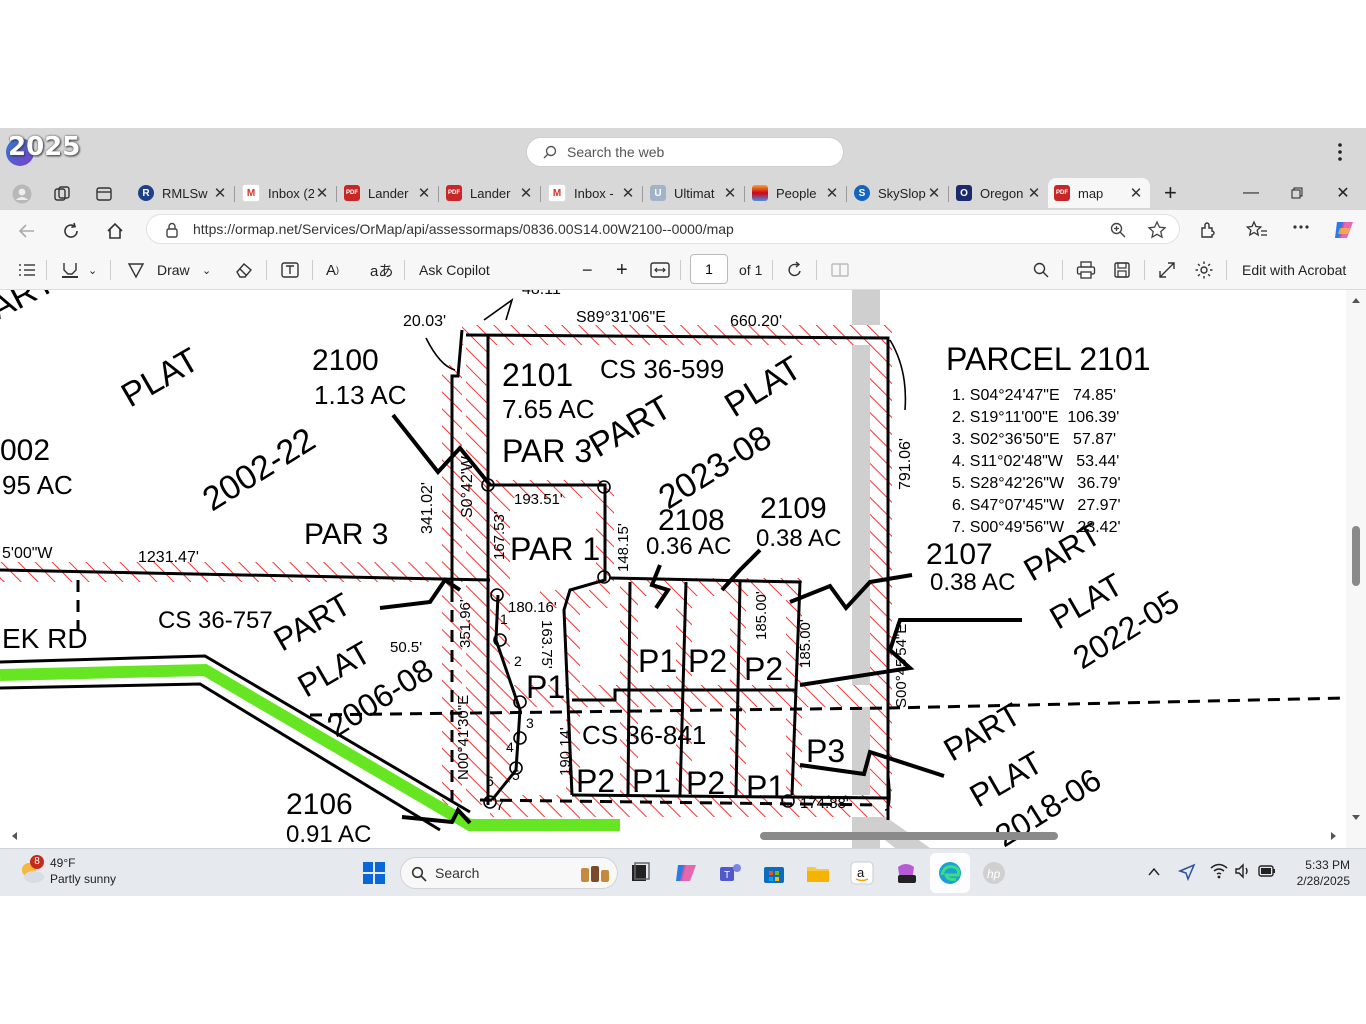 Image resolution: width=1366 pixels, height=1024 pixels. What do you see at coordinates (705, 783) in the screenshot?
I see `lot-p2-d: P2` at bounding box center [705, 783].